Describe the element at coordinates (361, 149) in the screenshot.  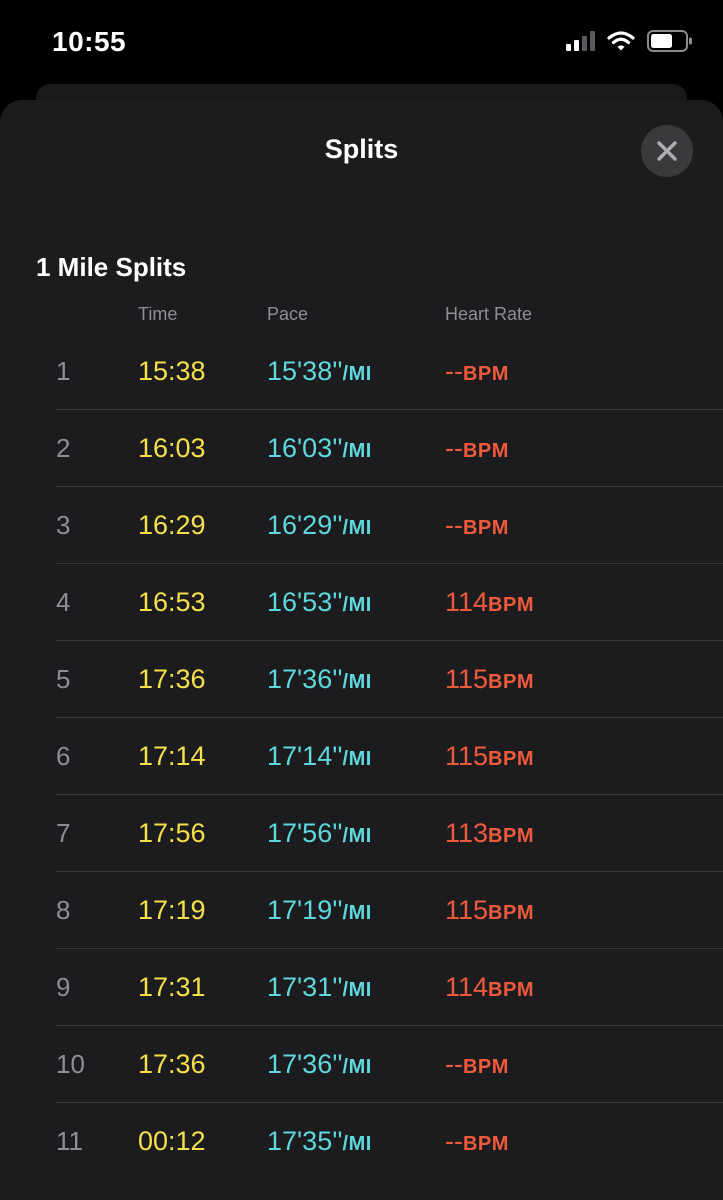
I see `sheet-title: Splits` at that location.